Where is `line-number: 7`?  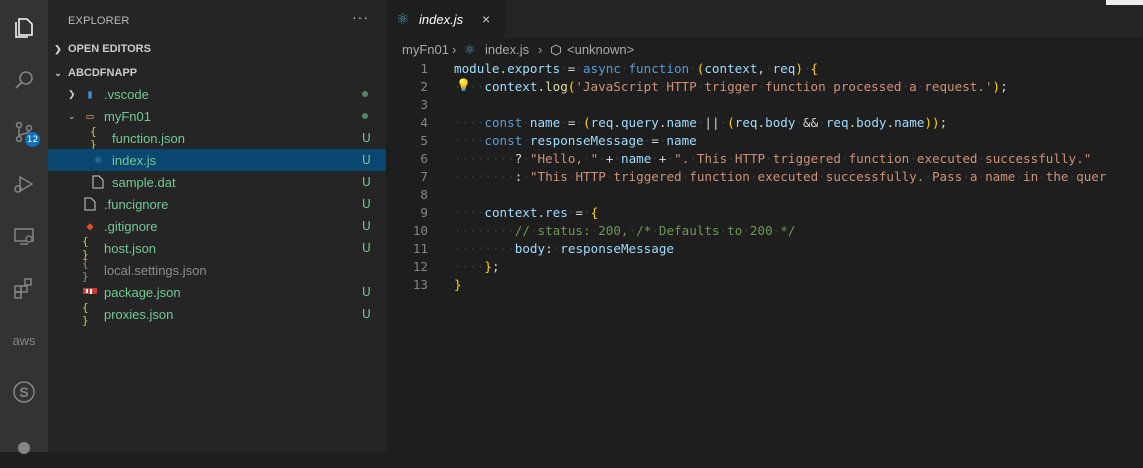 line-number: 7 is located at coordinates (424, 176).